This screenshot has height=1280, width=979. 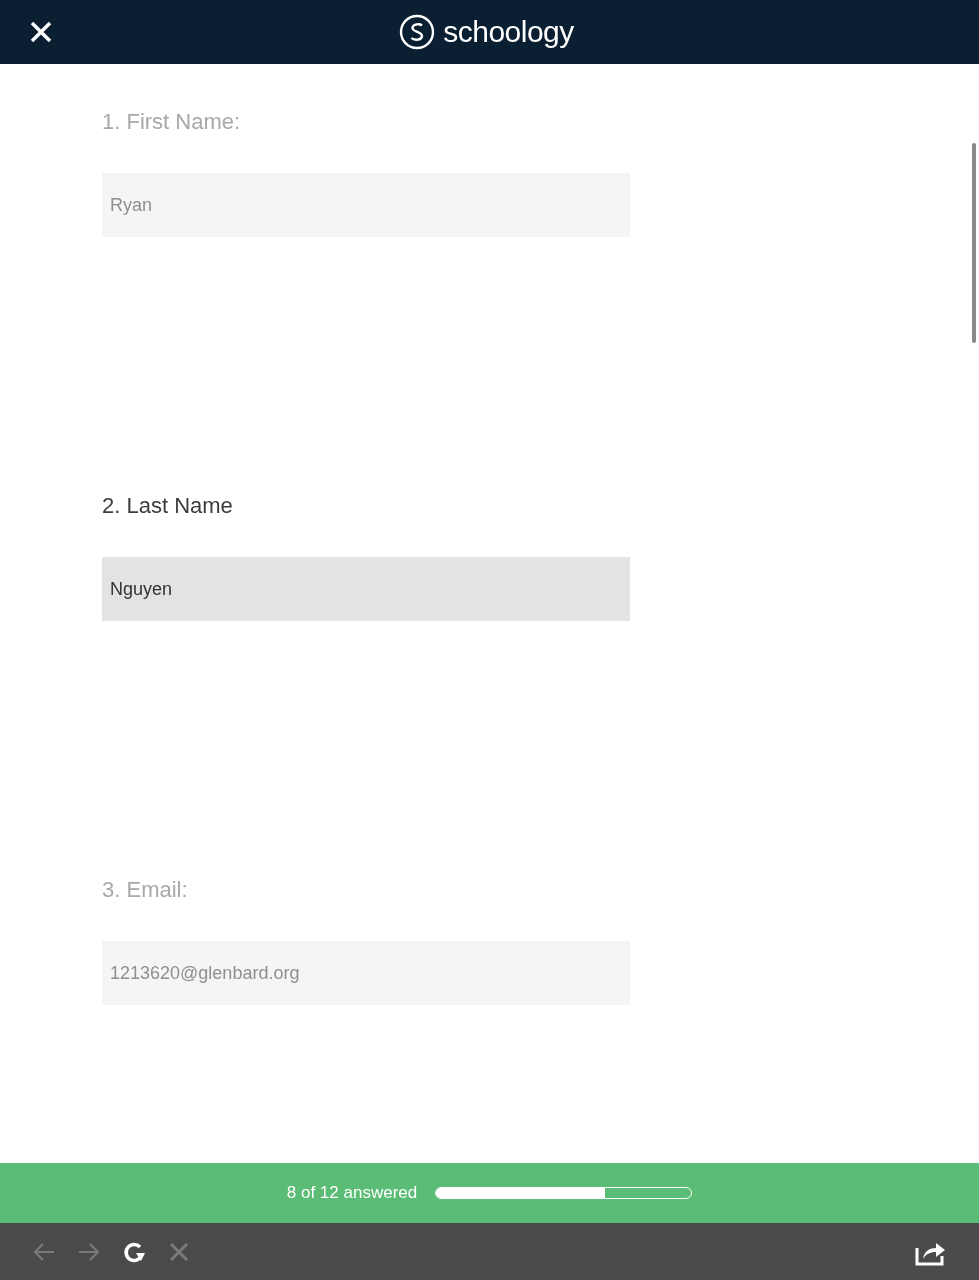 What do you see at coordinates (172, 122) in the screenshot?
I see `question-label: 1. First Name:` at bounding box center [172, 122].